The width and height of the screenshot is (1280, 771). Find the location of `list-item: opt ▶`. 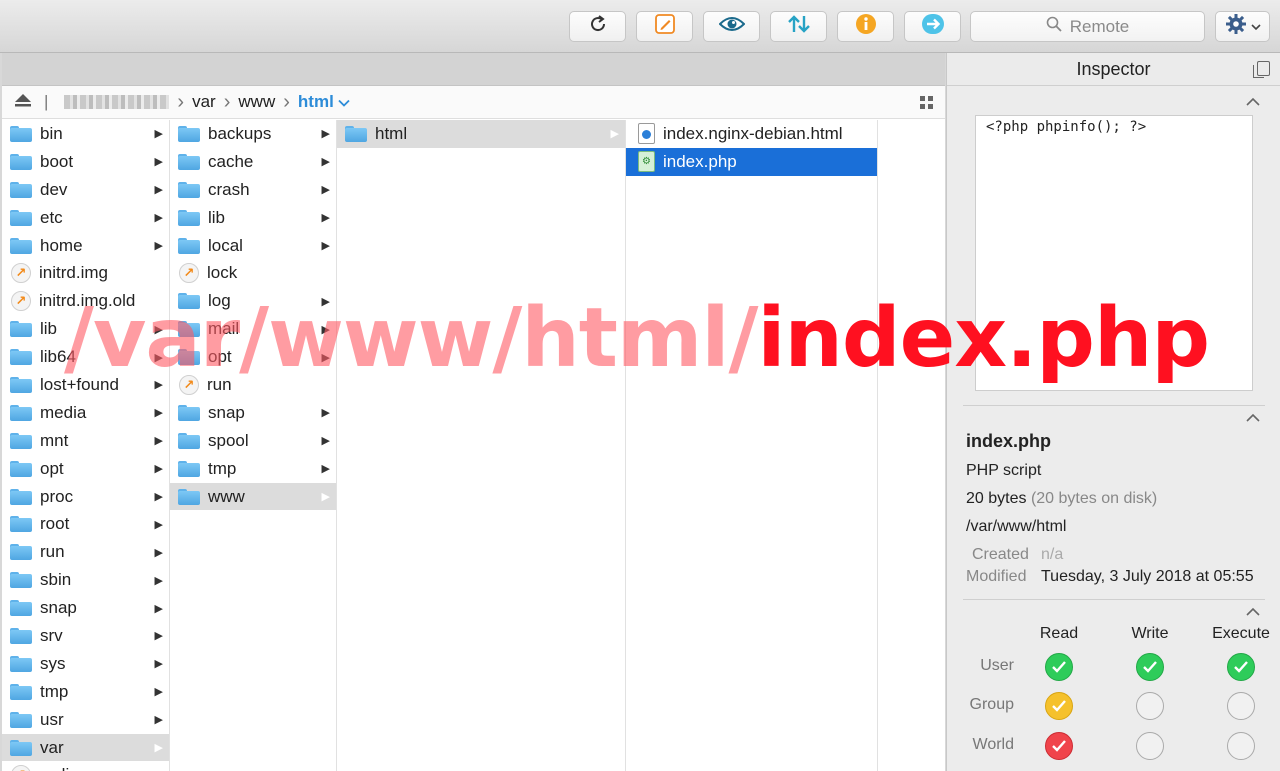

list-item: opt ▶ is located at coordinates (85, 469).